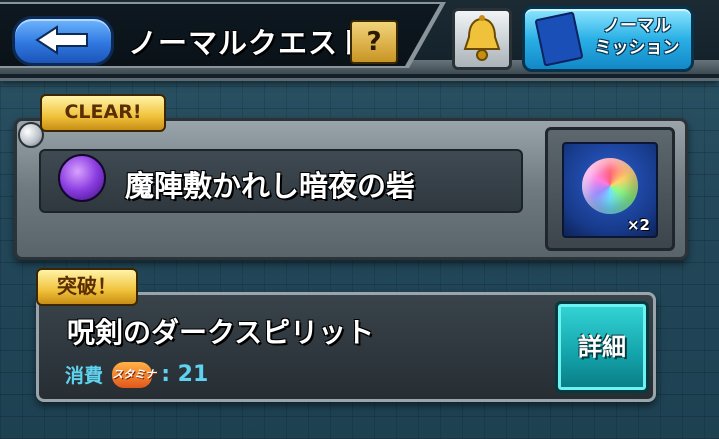 This screenshot has width=719, height=439. Describe the element at coordinates (610, 186) in the screenshot. I see `rainbow-orb-icon` at that location.